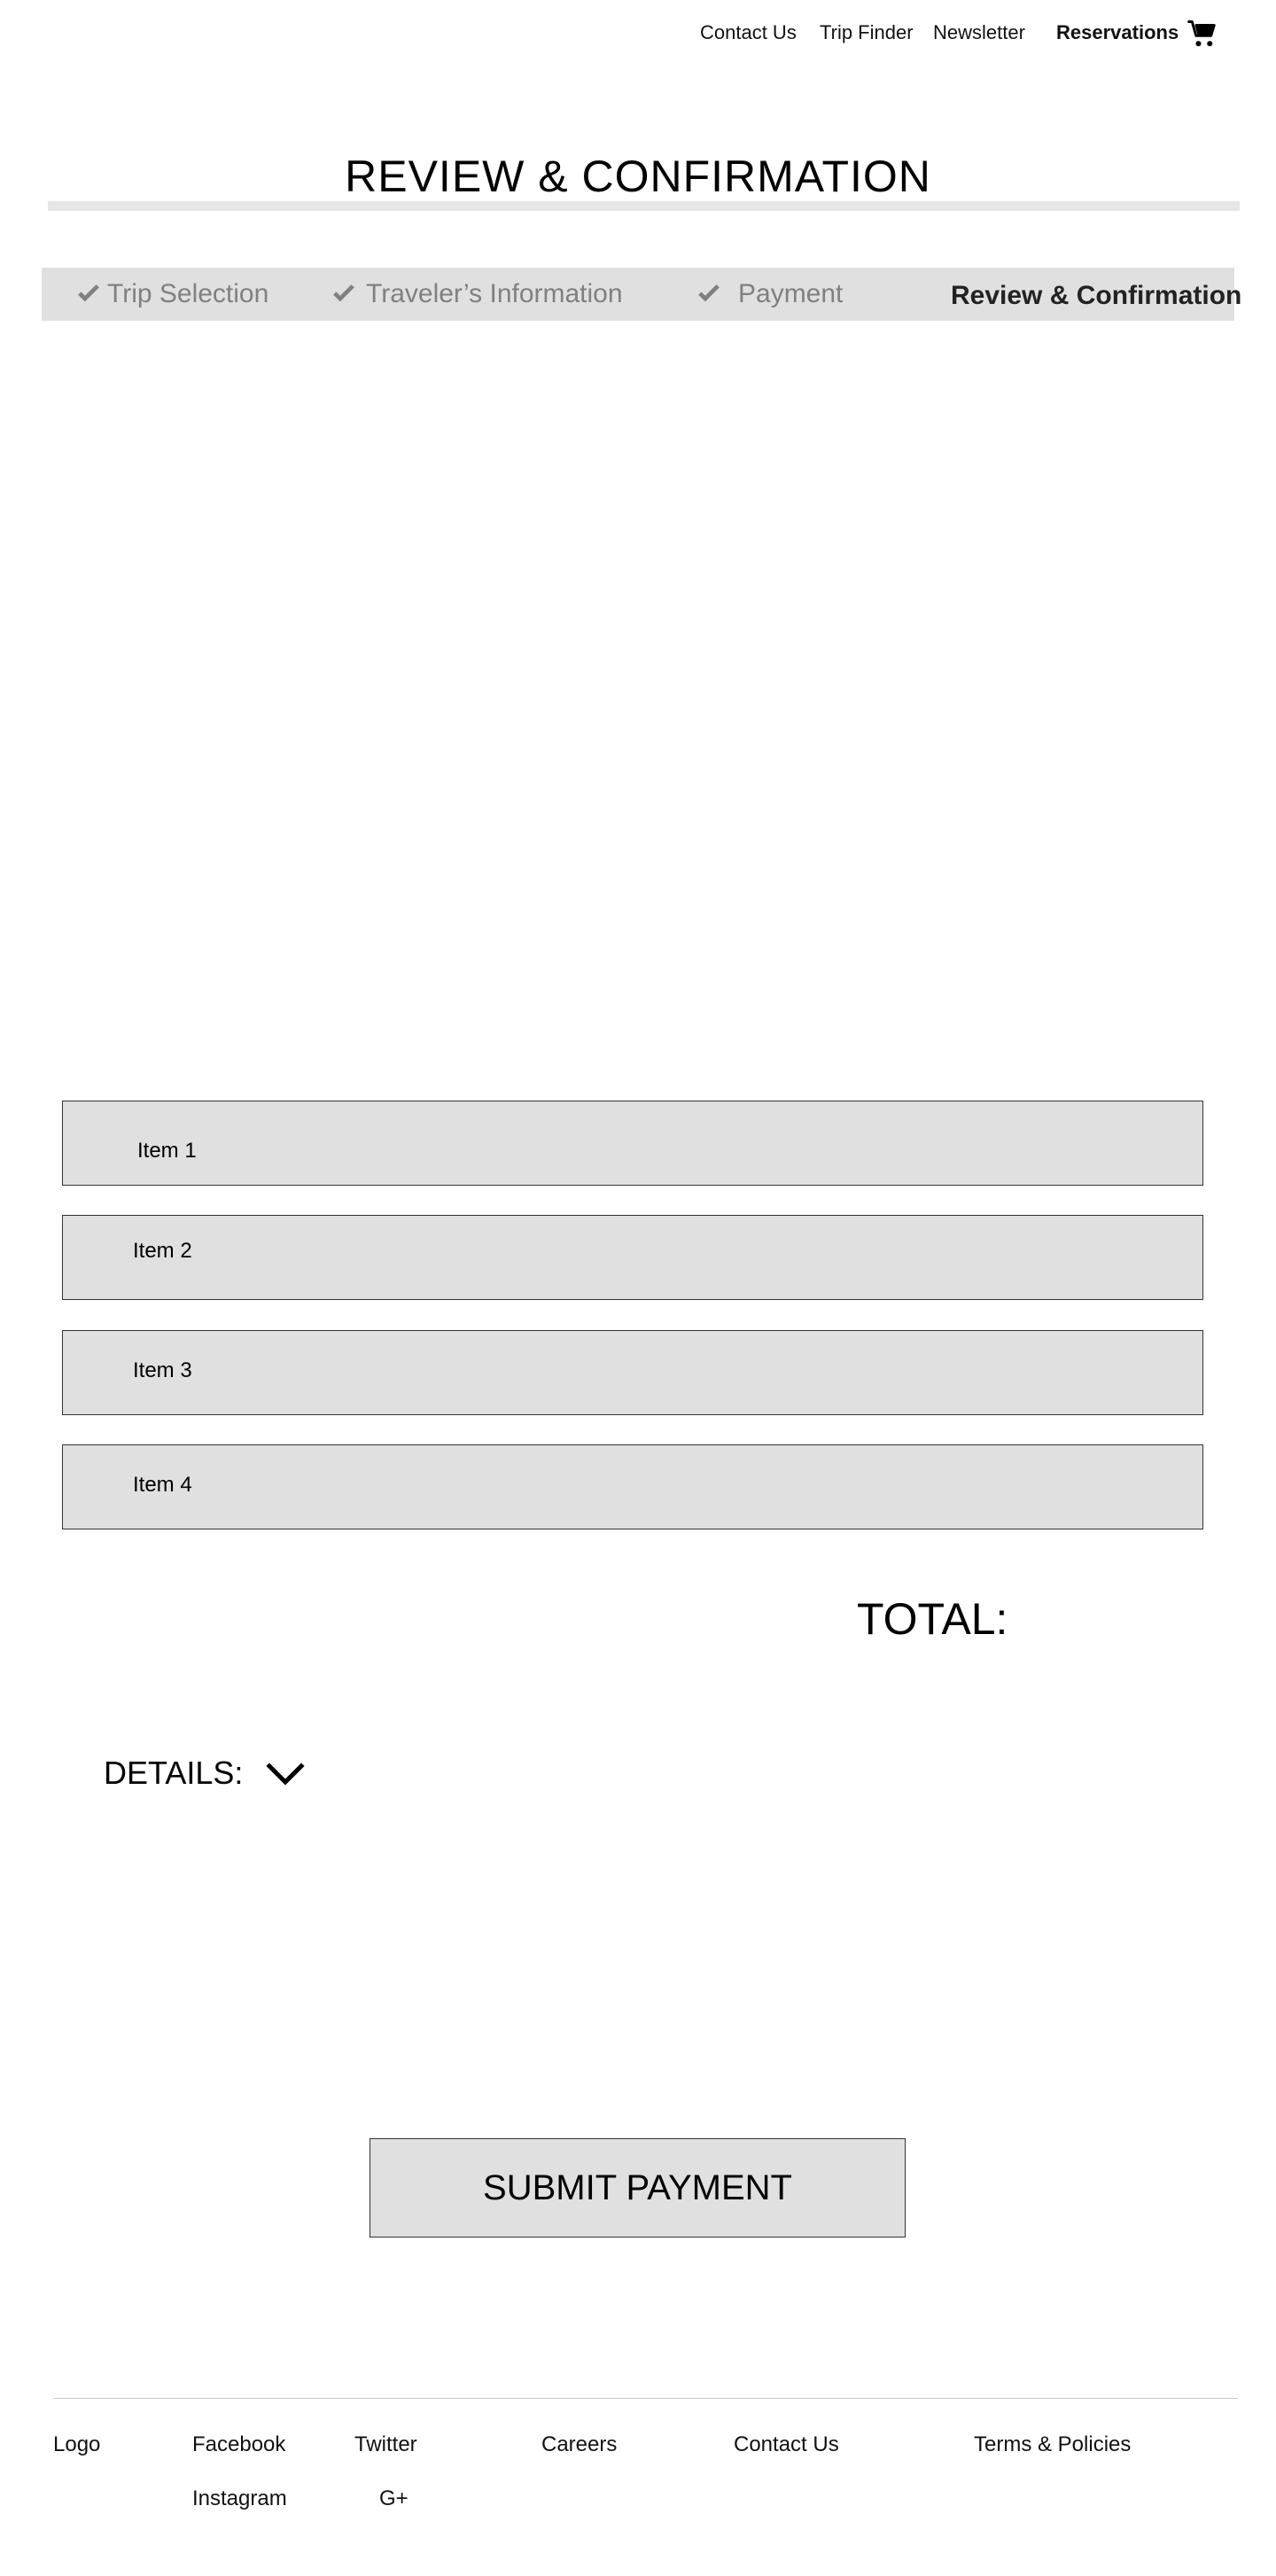 This screenshot has height=2576, width=1276. I want to click on shopping-cart-icon, so click(1202, 36).